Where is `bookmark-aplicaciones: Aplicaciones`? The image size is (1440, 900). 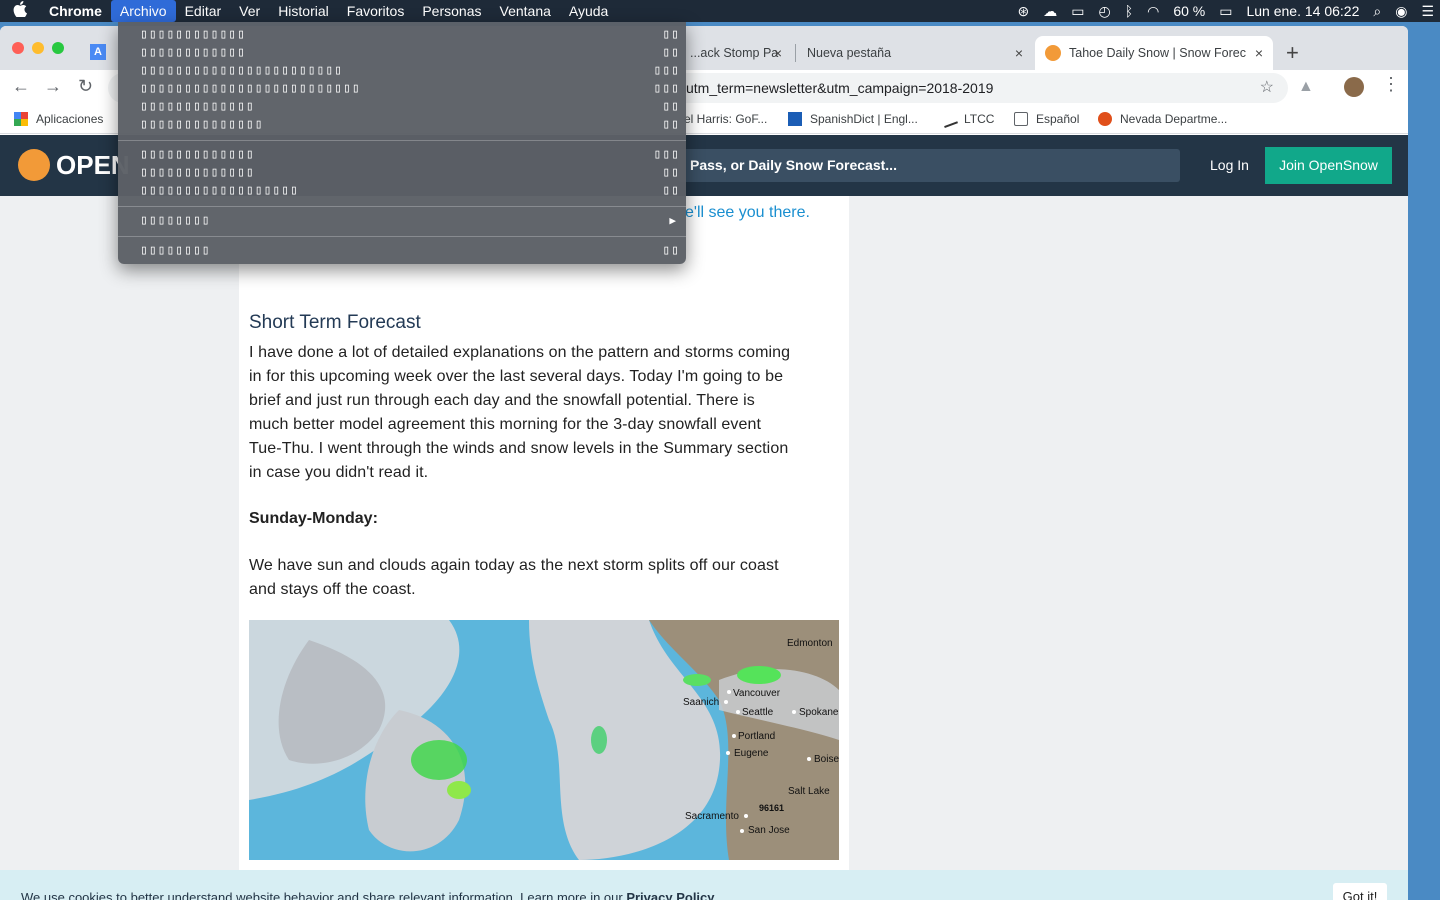
bookmark-aplicaciones: Aplicaciones is located at coordinates (58, 119).